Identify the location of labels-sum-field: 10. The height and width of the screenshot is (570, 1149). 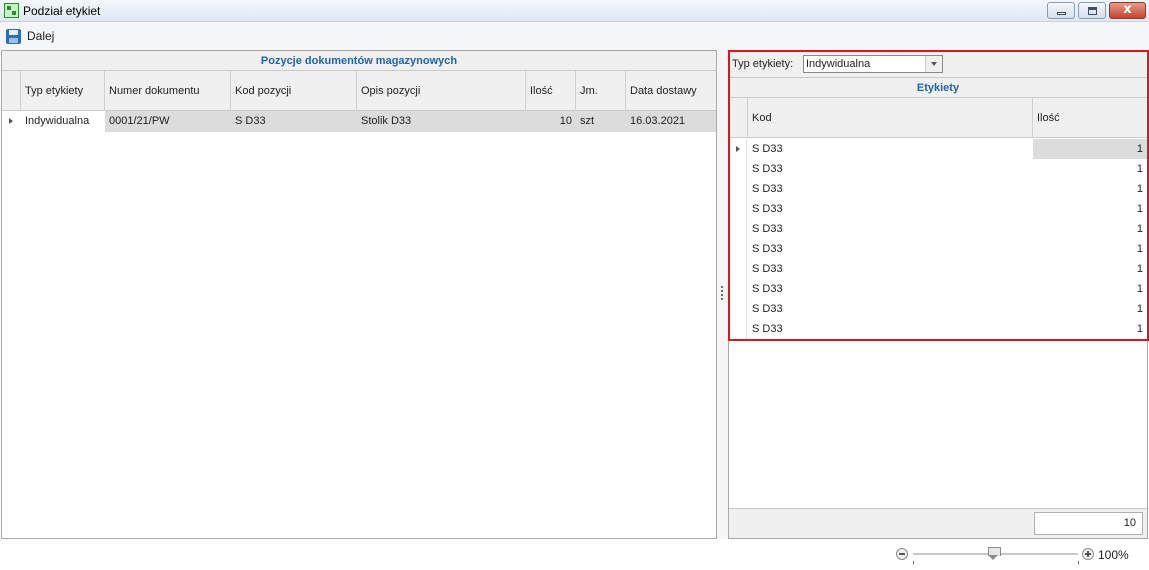
(1088, 523).